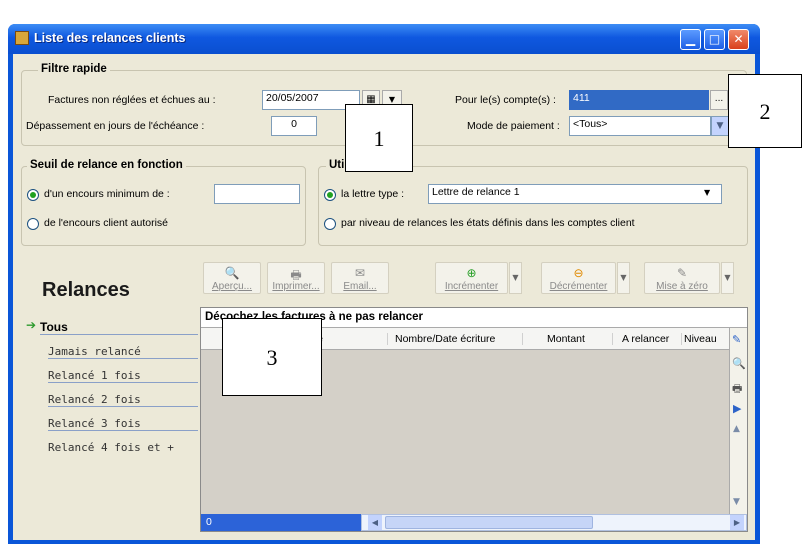  What do you see at coordinates (115, 126) in the screenshot?
I see `depassement-label: Dépassement en jours de l'échéance :` at bounding box center [115, 126].